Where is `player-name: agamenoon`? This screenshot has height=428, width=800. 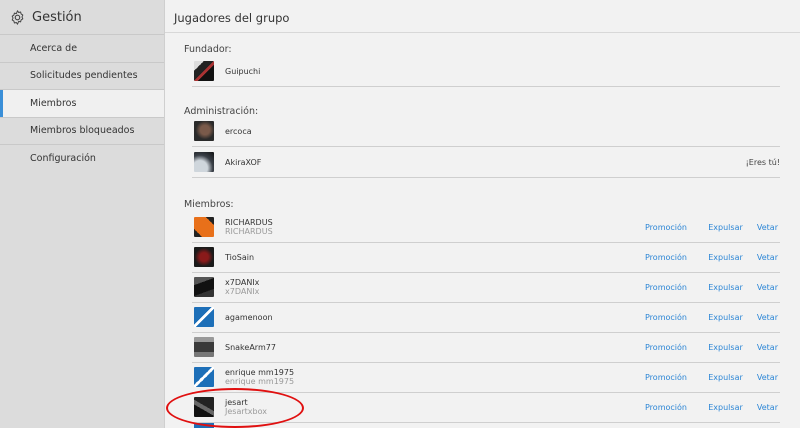 player-name: agamenoon is located at coordinates (249, 317).